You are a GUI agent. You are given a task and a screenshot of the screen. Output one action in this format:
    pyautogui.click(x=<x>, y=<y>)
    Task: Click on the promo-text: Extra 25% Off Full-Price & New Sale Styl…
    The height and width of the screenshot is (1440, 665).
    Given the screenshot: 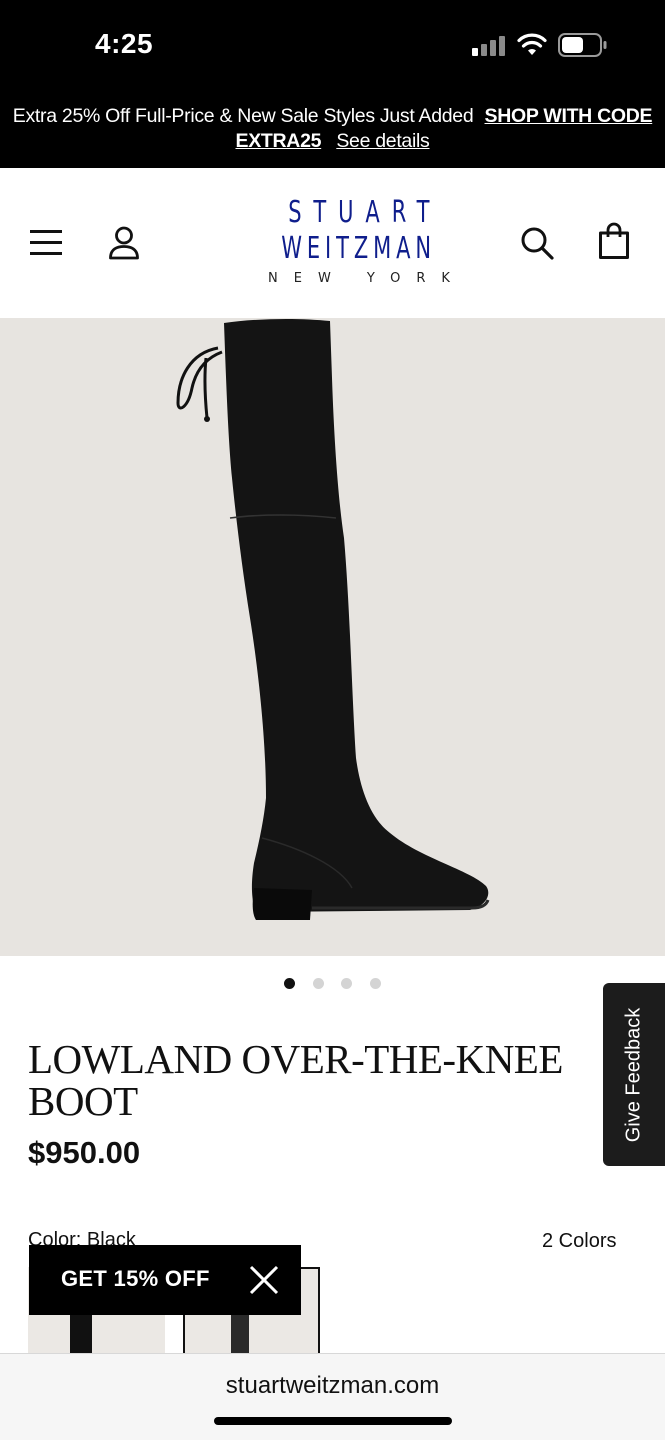 What is the action you would take?
    pyautogui.click(x=243, y=116)
    